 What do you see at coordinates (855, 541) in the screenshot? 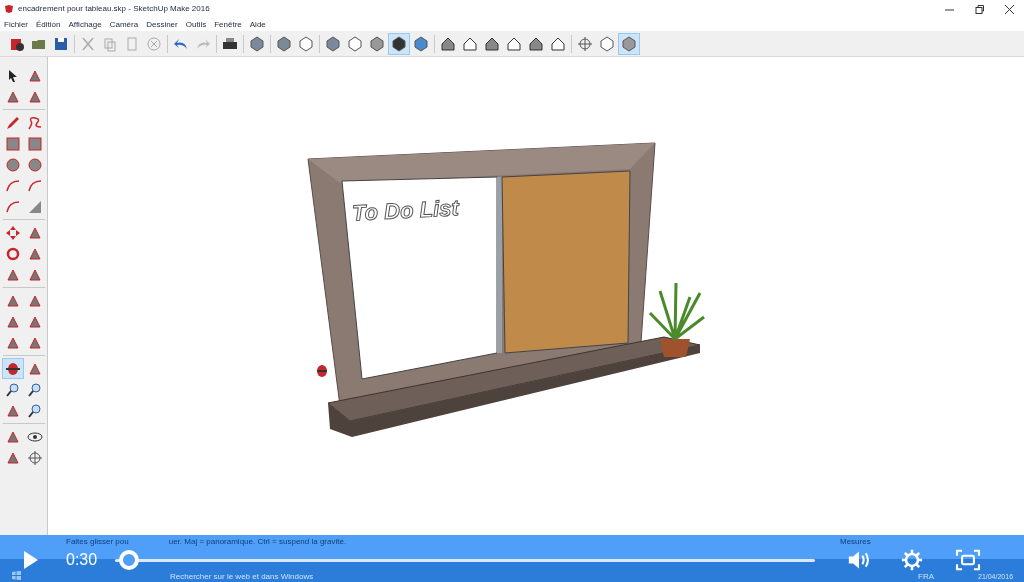
I see `measurements-label: Mesures` at bounding box center [855, 541].